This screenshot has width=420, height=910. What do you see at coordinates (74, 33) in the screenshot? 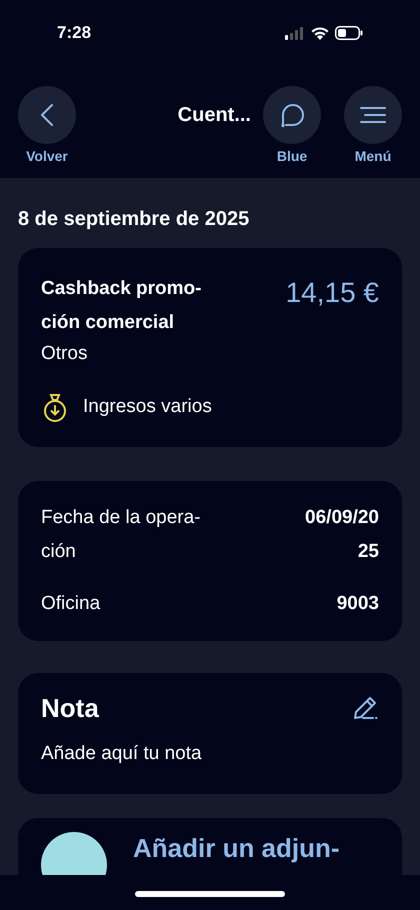
I see `status-time: 7:28` at bounding box center [74, 33].